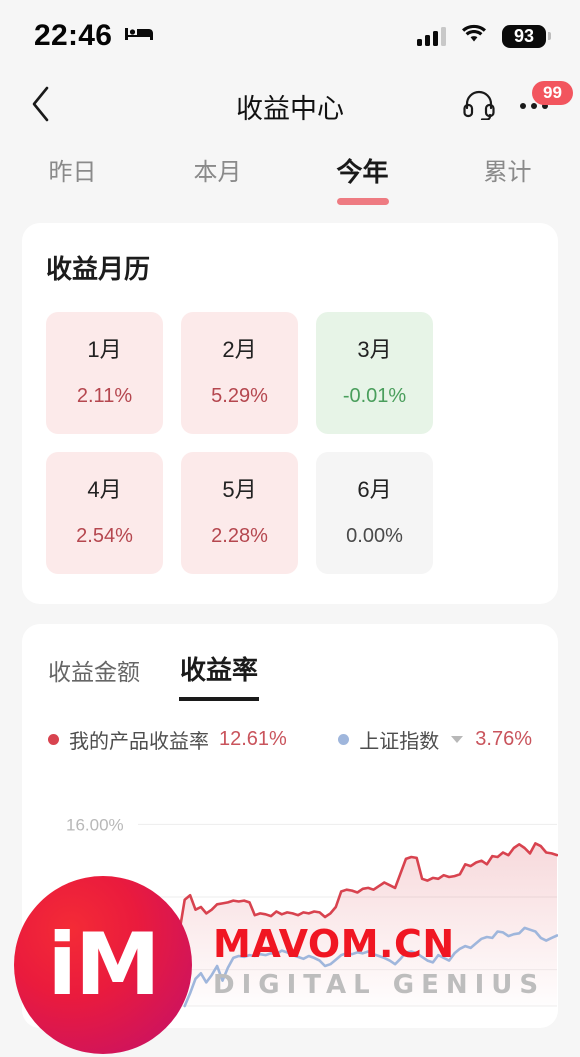  Describe the element at coordinates (374, 489) in the screenshot. I see `month-label: 6月` at that location.